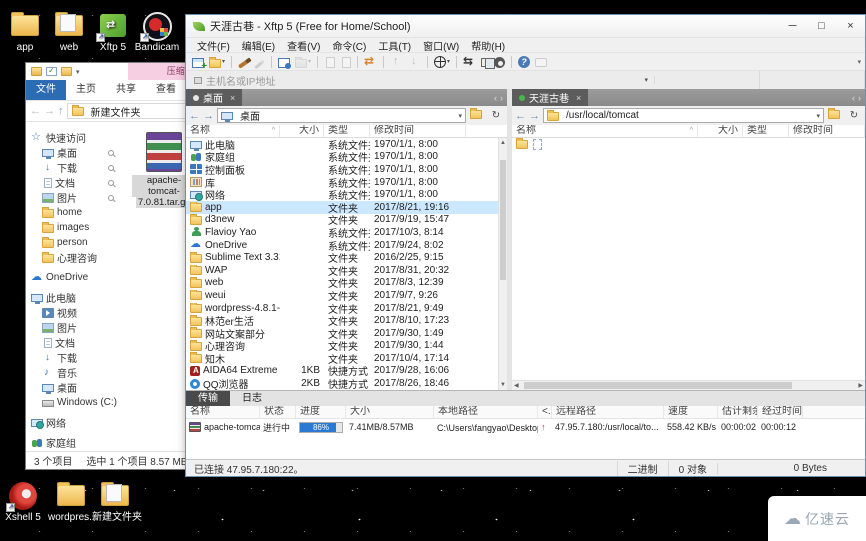  What do you see at coordinates (503, 143) in the screenshot?
I see `scroll-up-icon: ▲` at bounding box center [503, 143].